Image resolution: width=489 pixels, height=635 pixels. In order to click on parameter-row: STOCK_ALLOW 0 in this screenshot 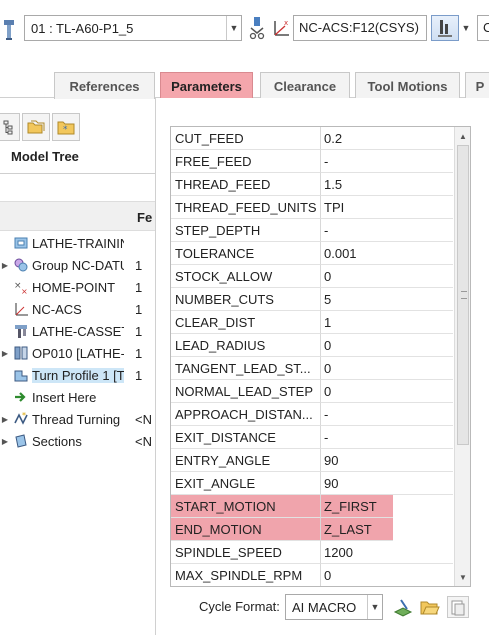, I will do `click(312, 276)`.